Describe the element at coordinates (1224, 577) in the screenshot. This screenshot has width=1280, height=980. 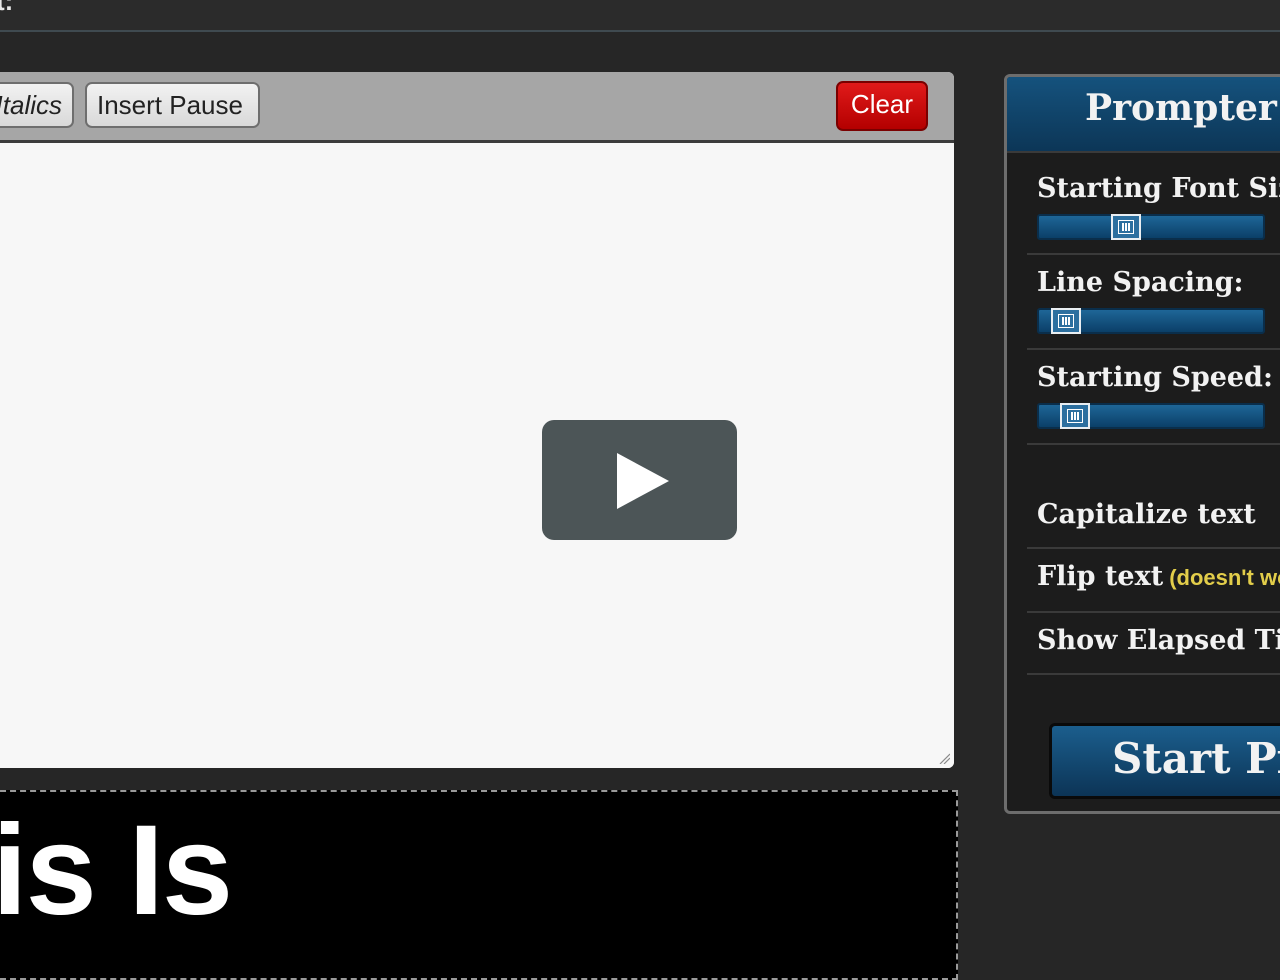
I see `flip-note: (doesn't work` at that location.